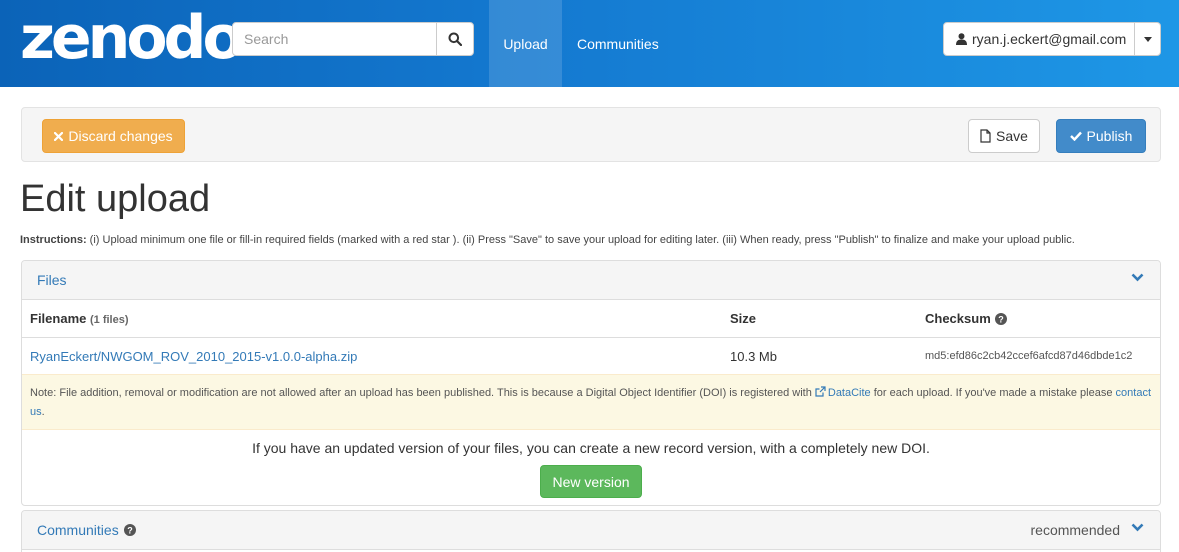  What do you see at coordinates (1075, 136) in the screenshot?
I see `check-icon` at bounding box center [1075, 136].